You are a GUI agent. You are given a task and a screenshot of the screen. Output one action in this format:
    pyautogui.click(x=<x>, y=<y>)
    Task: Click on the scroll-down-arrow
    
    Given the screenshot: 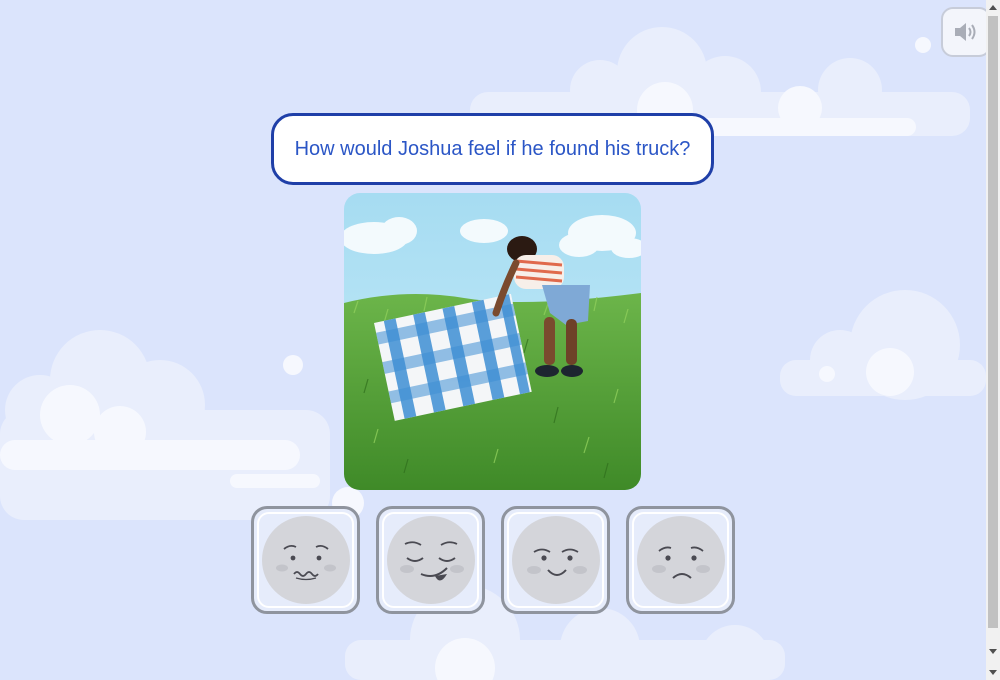 What is the action you would take?
    pyautogui.click(x=993, y=652)
    